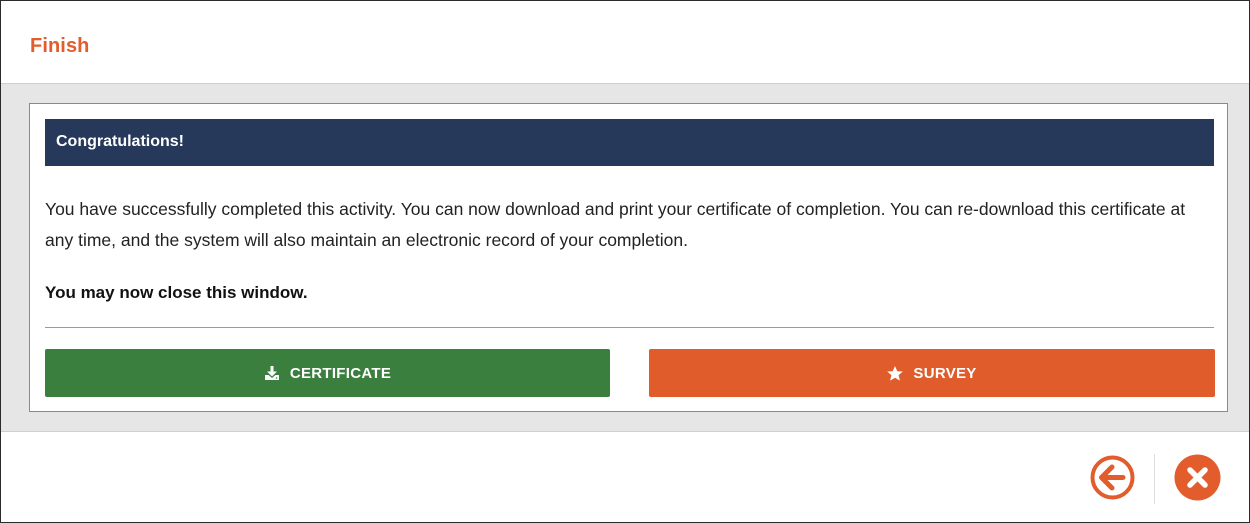 The height and width of the screenshot is (523, 1250). I want to click on arrow-left-circle-icon, so click(1112, 477).